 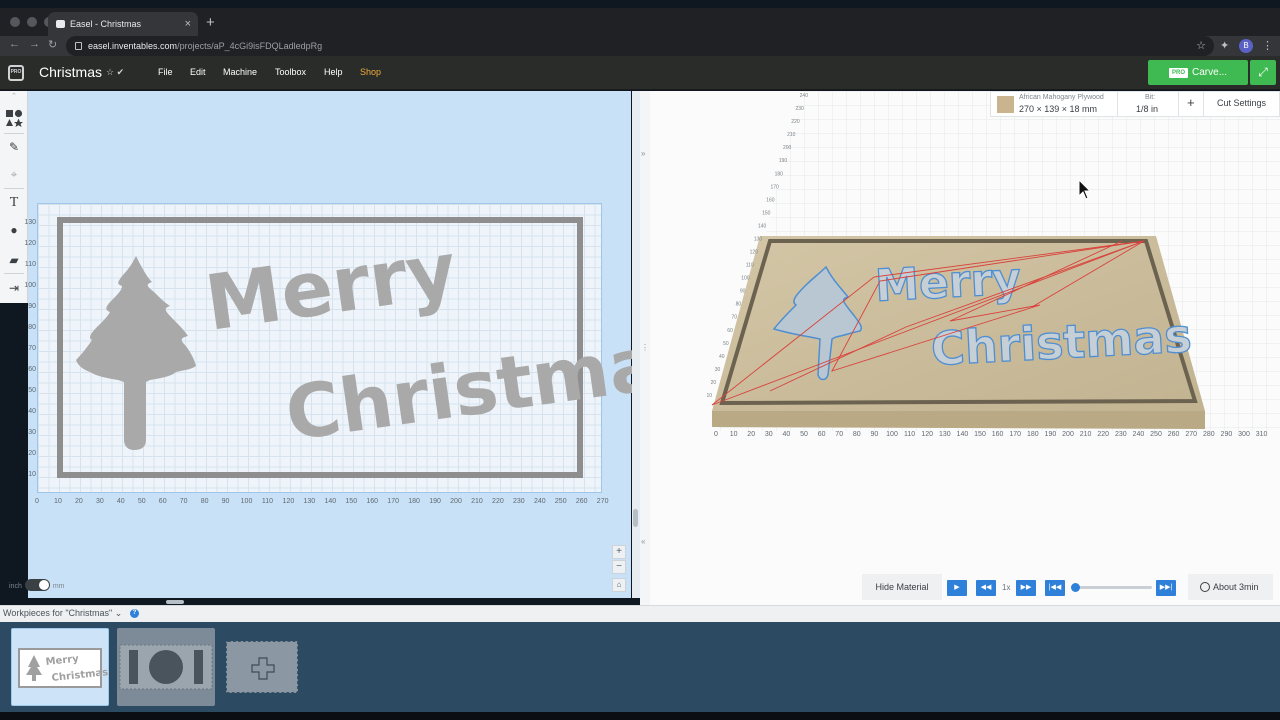 I want to click on playback-slider-knob, so click(x=1075, y=587).